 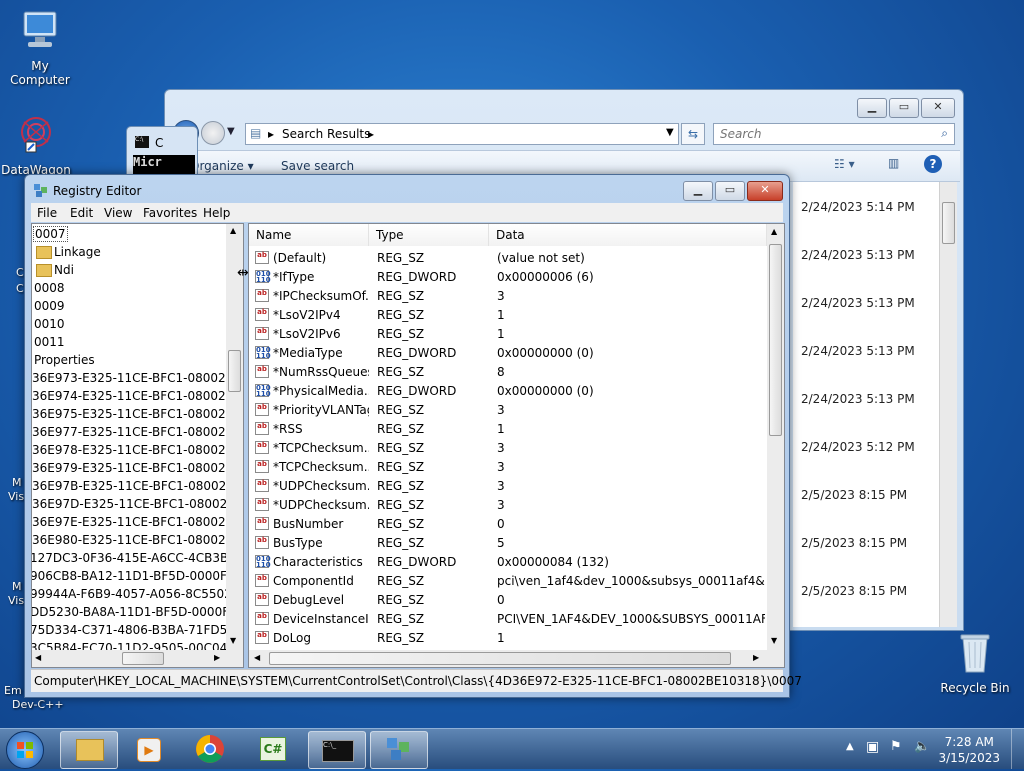 What do you see at coordinates (337, 750) in the screenshot?
I see `taskbar-cmd-button: C:\_` at bounding box center [337, 750].